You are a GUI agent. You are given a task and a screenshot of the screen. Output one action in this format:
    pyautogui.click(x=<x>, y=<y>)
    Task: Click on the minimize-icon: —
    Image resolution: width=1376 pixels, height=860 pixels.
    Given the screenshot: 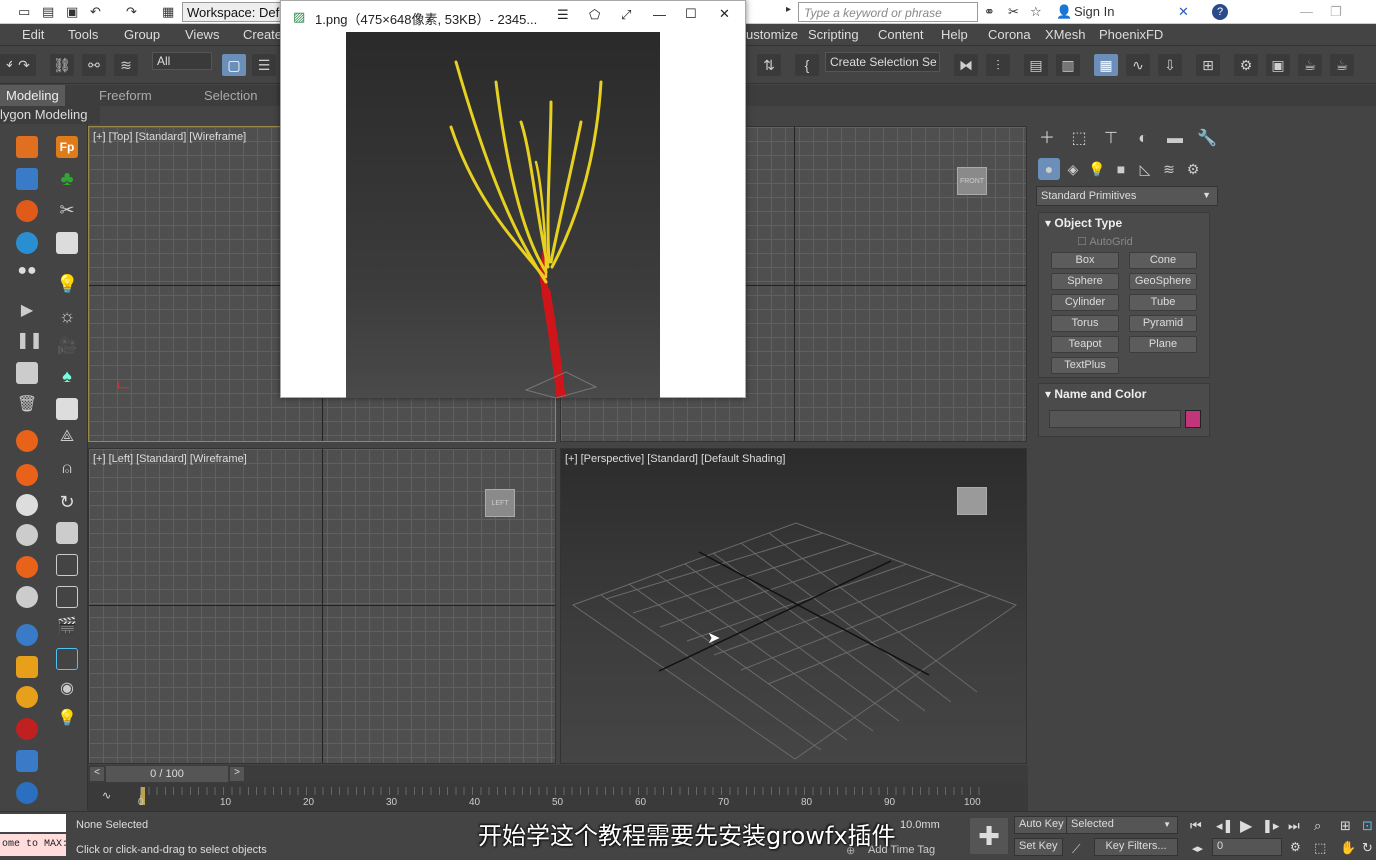 What is the action you would take?
    pyautogui.click(x=659, y=14)
    